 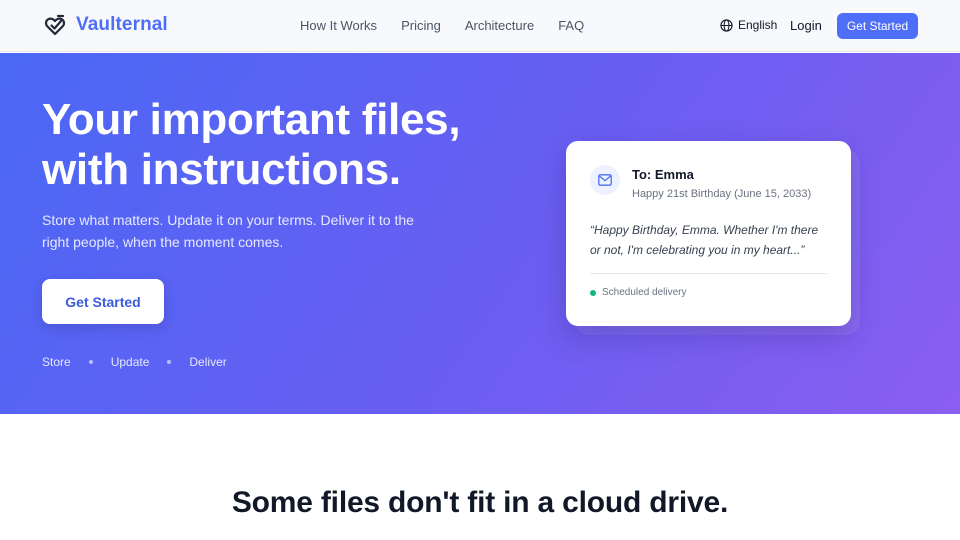 I want to click on hero-title-line-2: with instructions., so click(x=221, y=169).